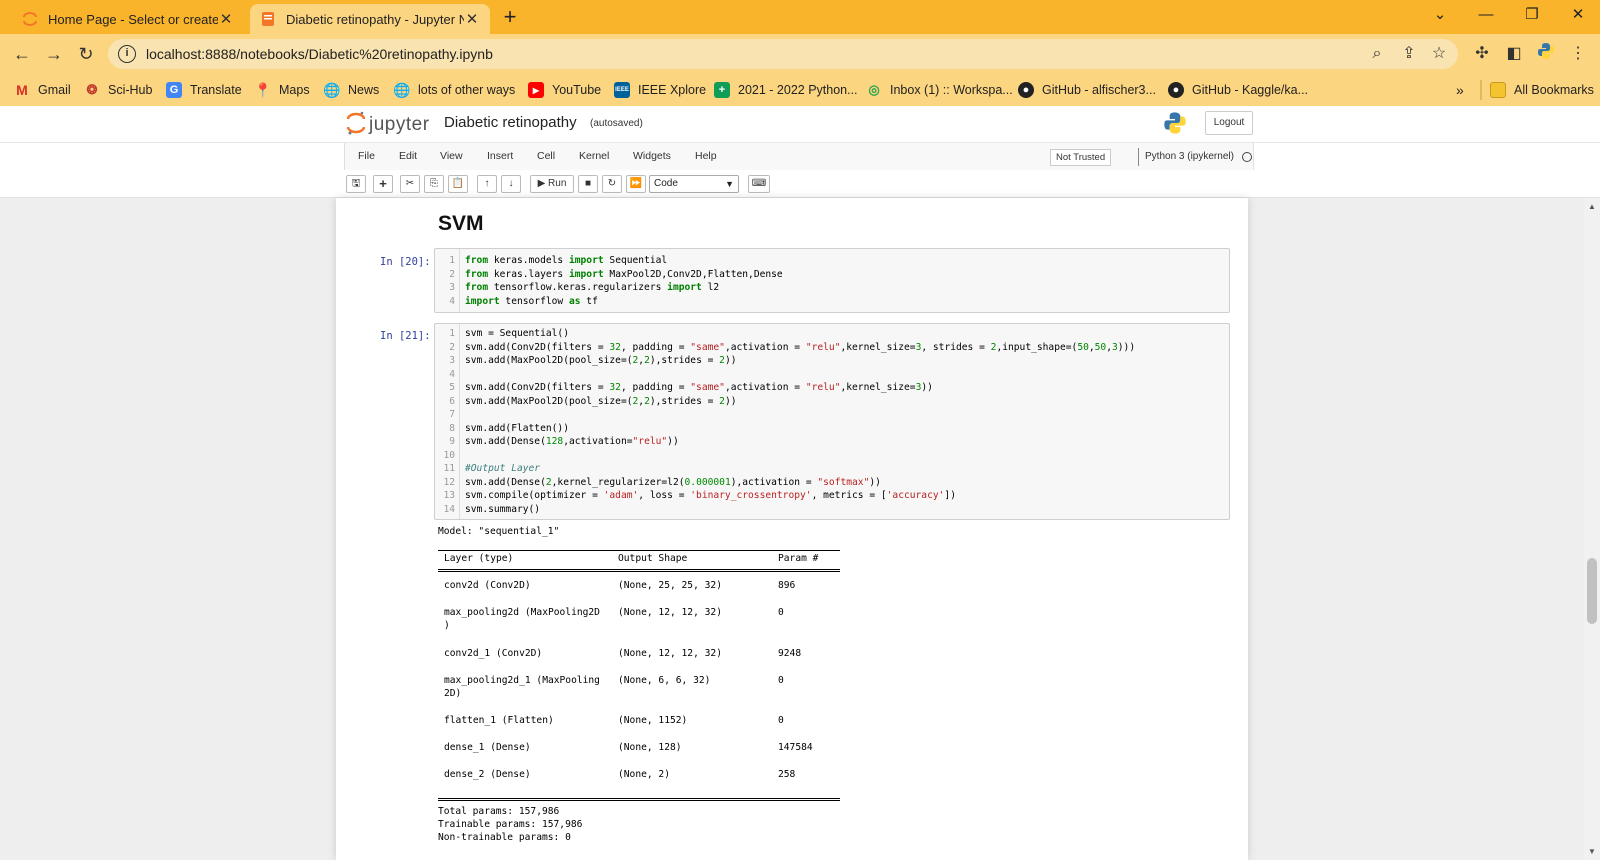 This screenshot has height=860, width=1600. I want to click on bookmark-sci-hub: ❂ Sci-Hub, so click(118, 90).